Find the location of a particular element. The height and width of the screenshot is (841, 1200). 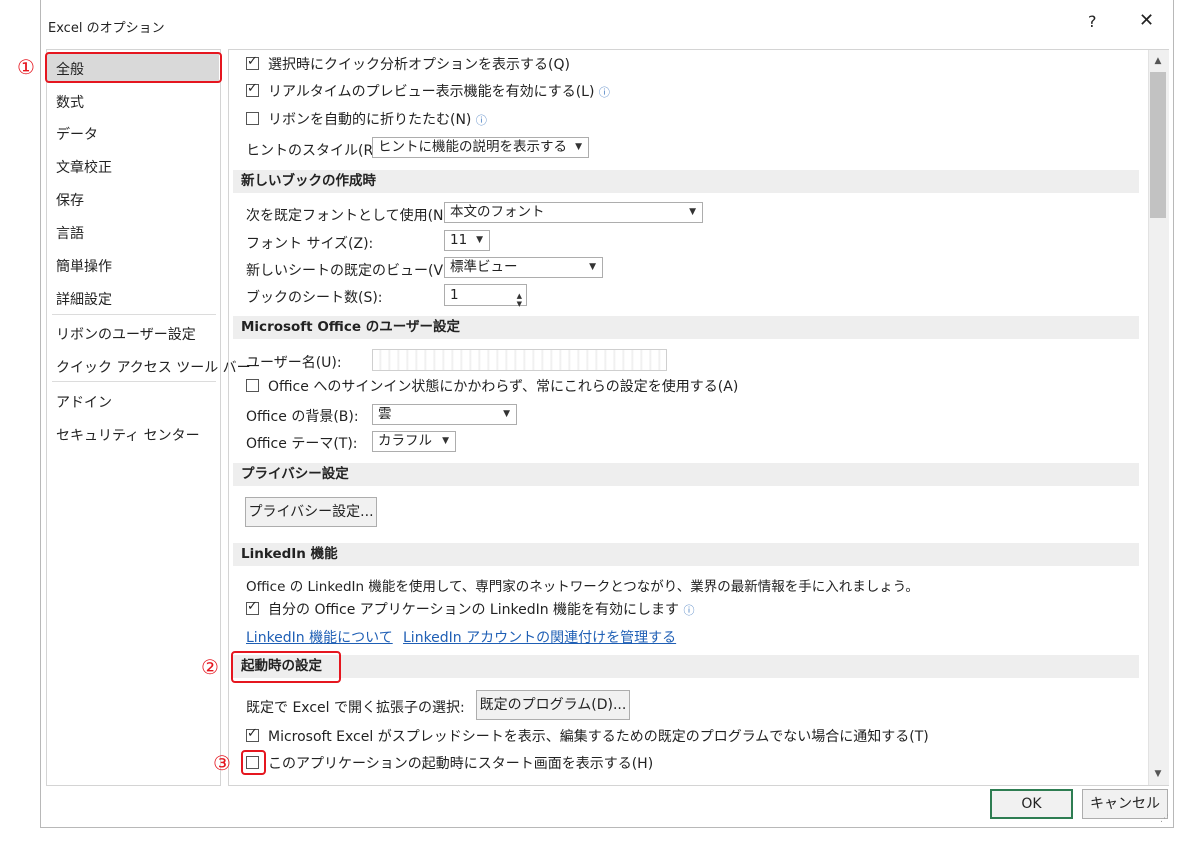

live-preview-label: リアルタイムのプレビュー表示機能を有効にする(L) ⓘ is located at coordinates (439, 92).